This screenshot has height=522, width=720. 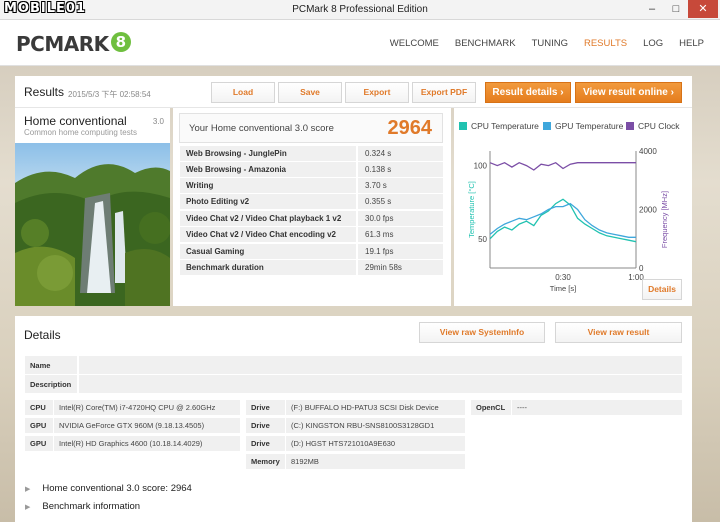 What do you see at coordinates (400, 169) in the screenshot?
I see `result-value: 0.138 s` at bounding box center [400, 169].